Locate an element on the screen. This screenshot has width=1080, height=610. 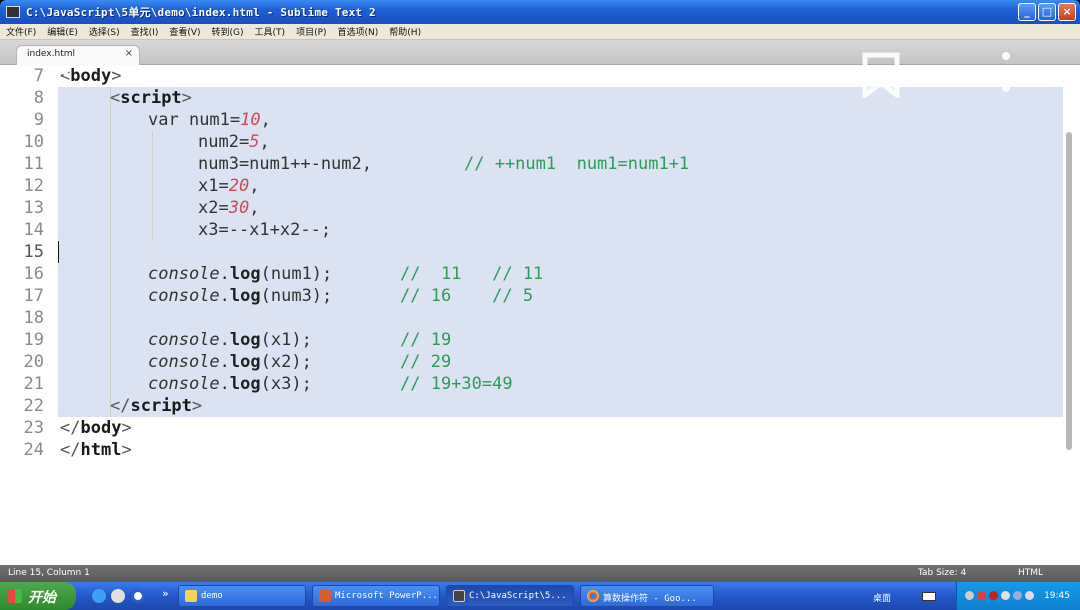
code-line-22: </script> is located at coordinates (156, 406).